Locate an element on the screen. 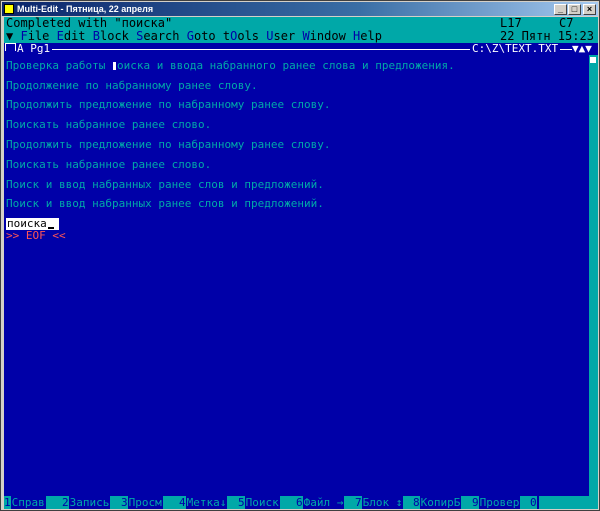 Image resolution: width=600 pixels, height=511 pixels. app-icon is located at coordinates (9, 9).